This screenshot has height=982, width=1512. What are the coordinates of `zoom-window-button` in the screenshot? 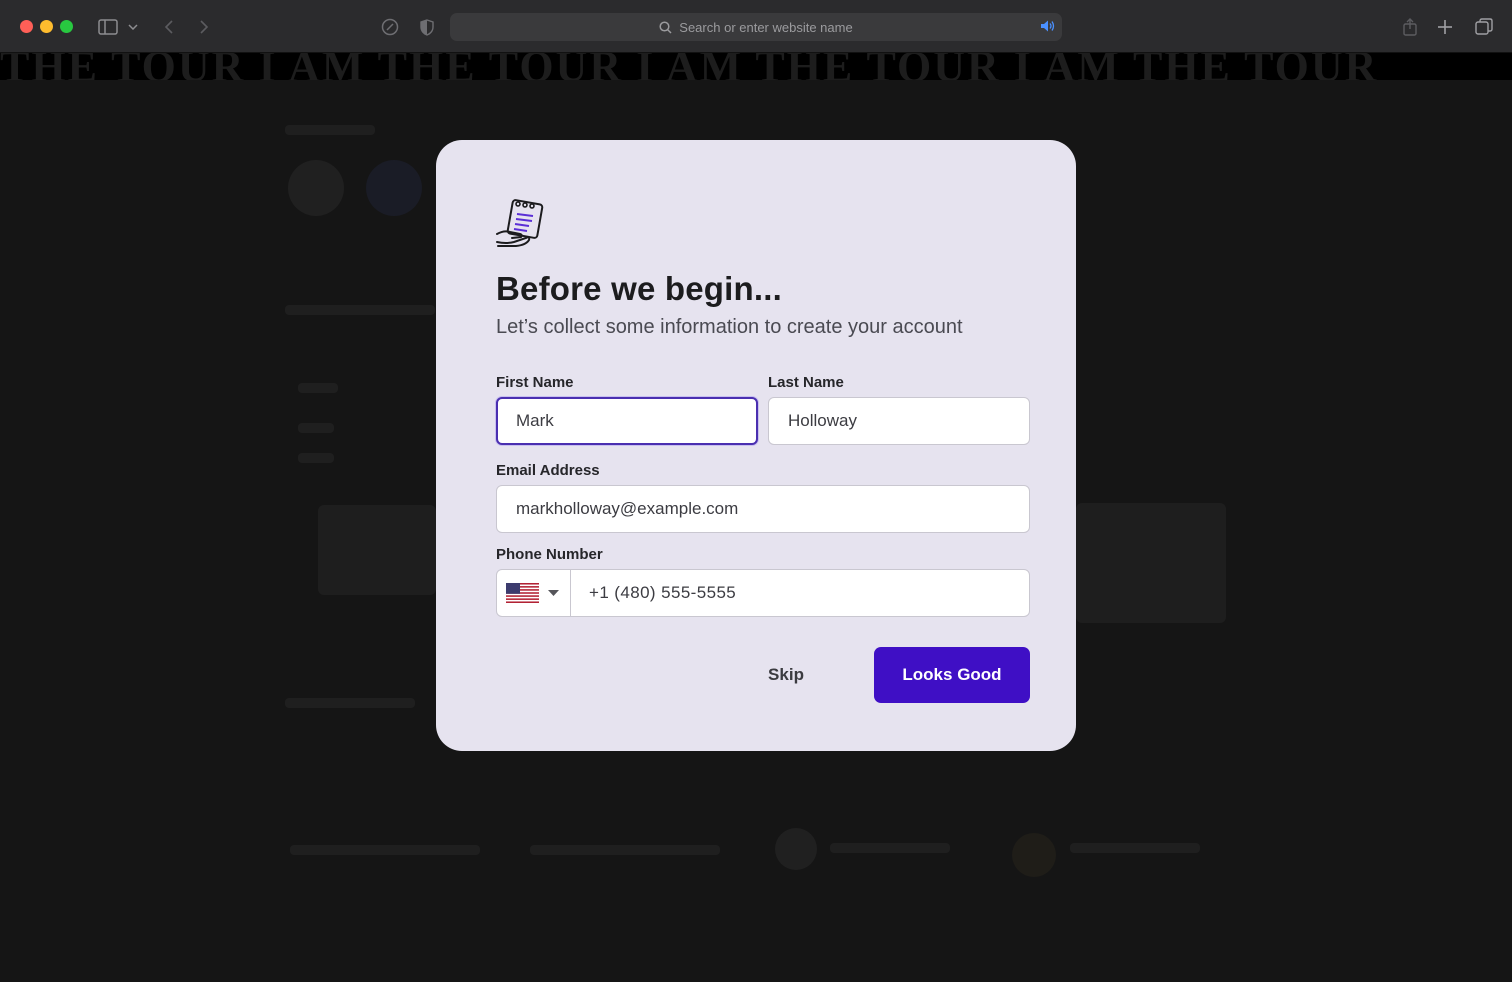 It's located at (66, 26).